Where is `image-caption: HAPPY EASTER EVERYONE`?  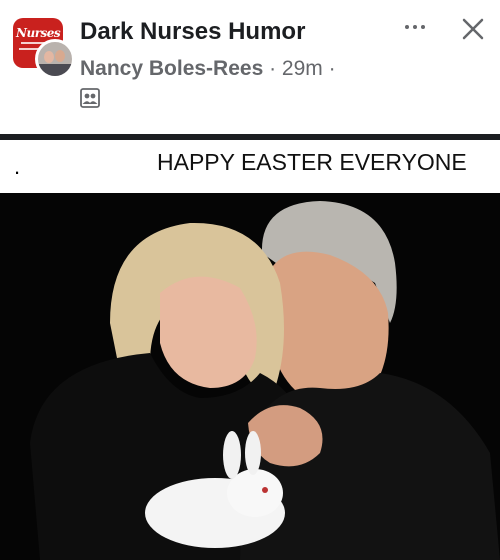
image-caption: HAPPY EASTER EVERYONE is located at coordinates (312, 162).